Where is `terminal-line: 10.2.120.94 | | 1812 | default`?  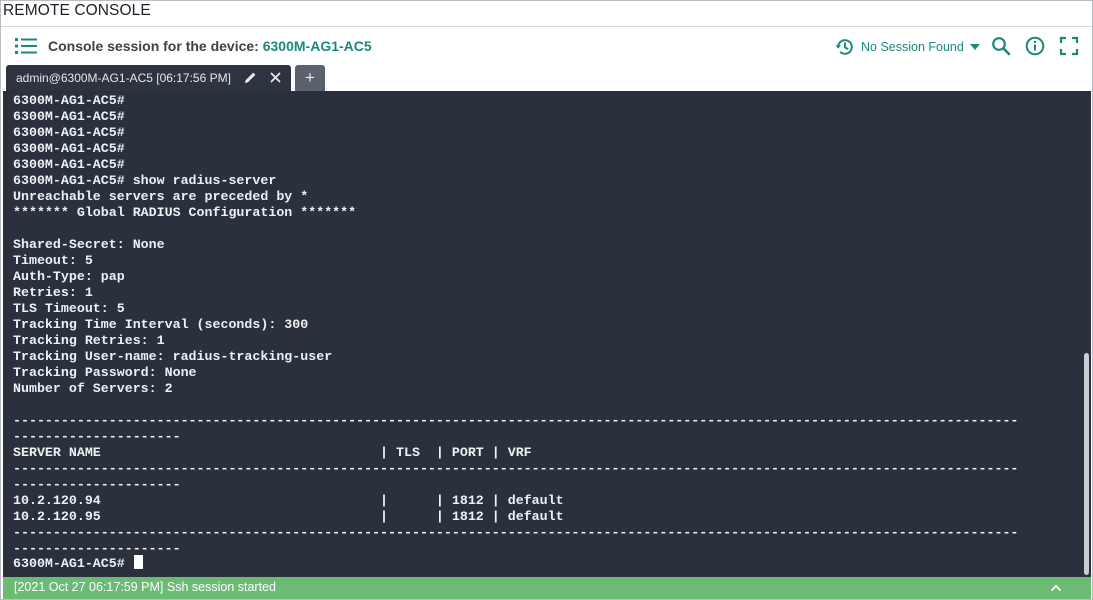 terminal-line: 10.2.120.94 | | 1812 | default is located at coordinates (288, 500).